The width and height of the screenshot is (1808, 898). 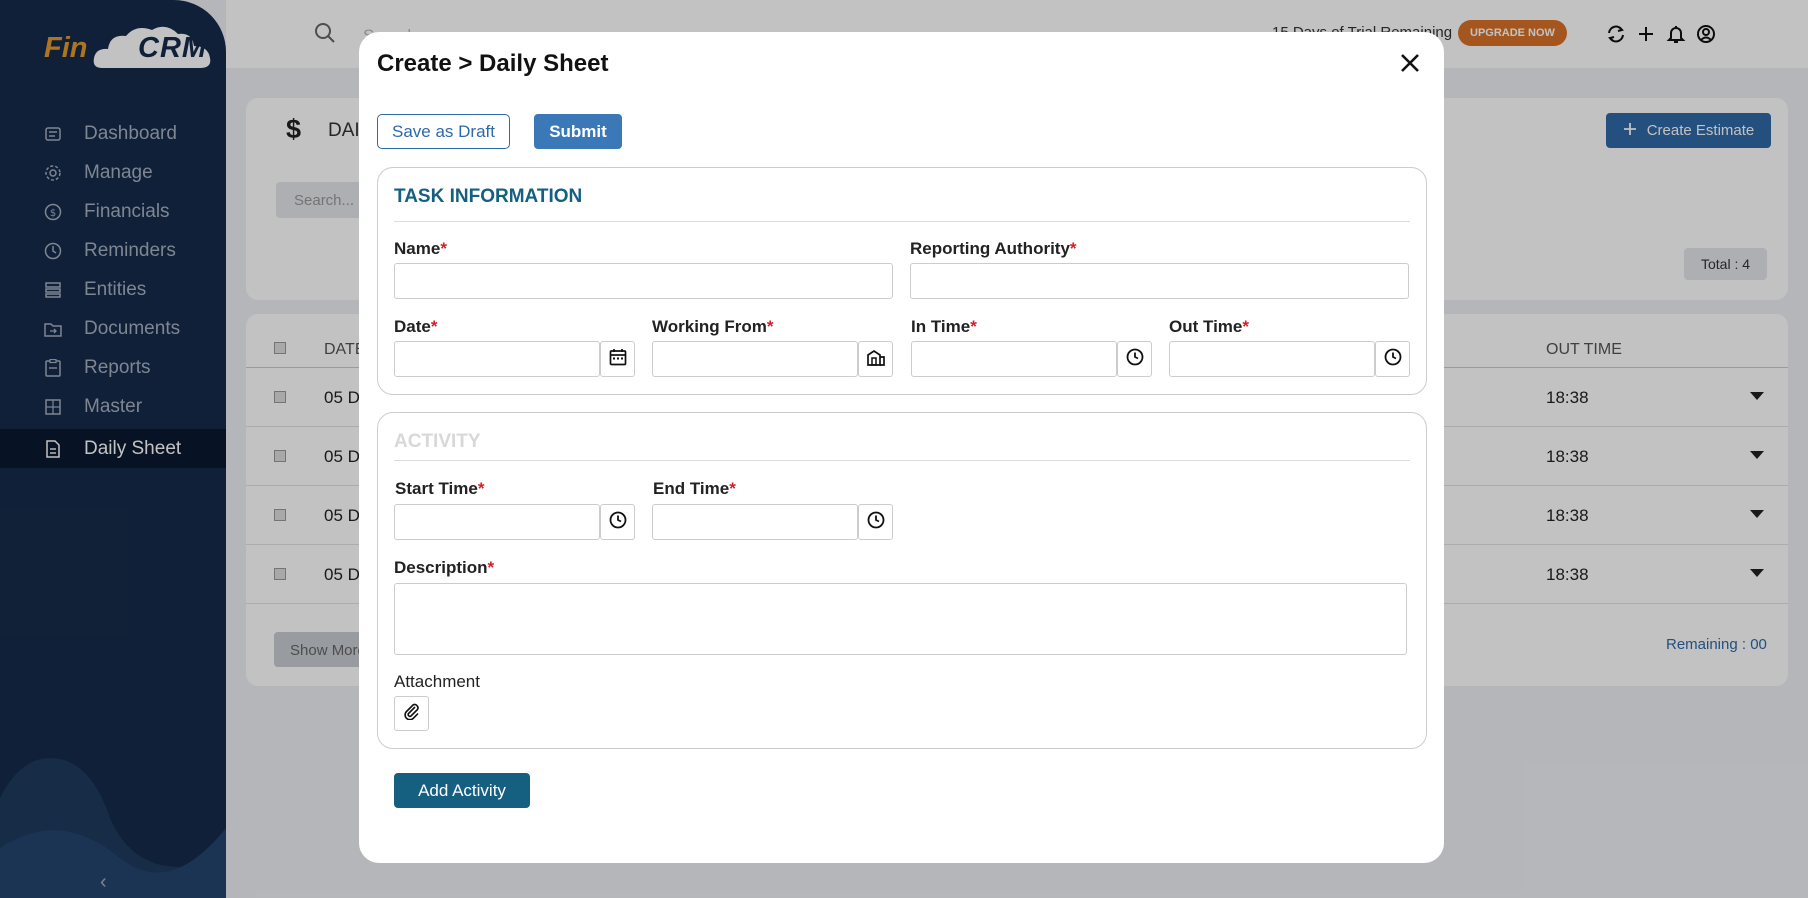 What do you see at coordinates (755, 359) in the screenshot?
I see `working-from-input` at bounding box center [755, 359].